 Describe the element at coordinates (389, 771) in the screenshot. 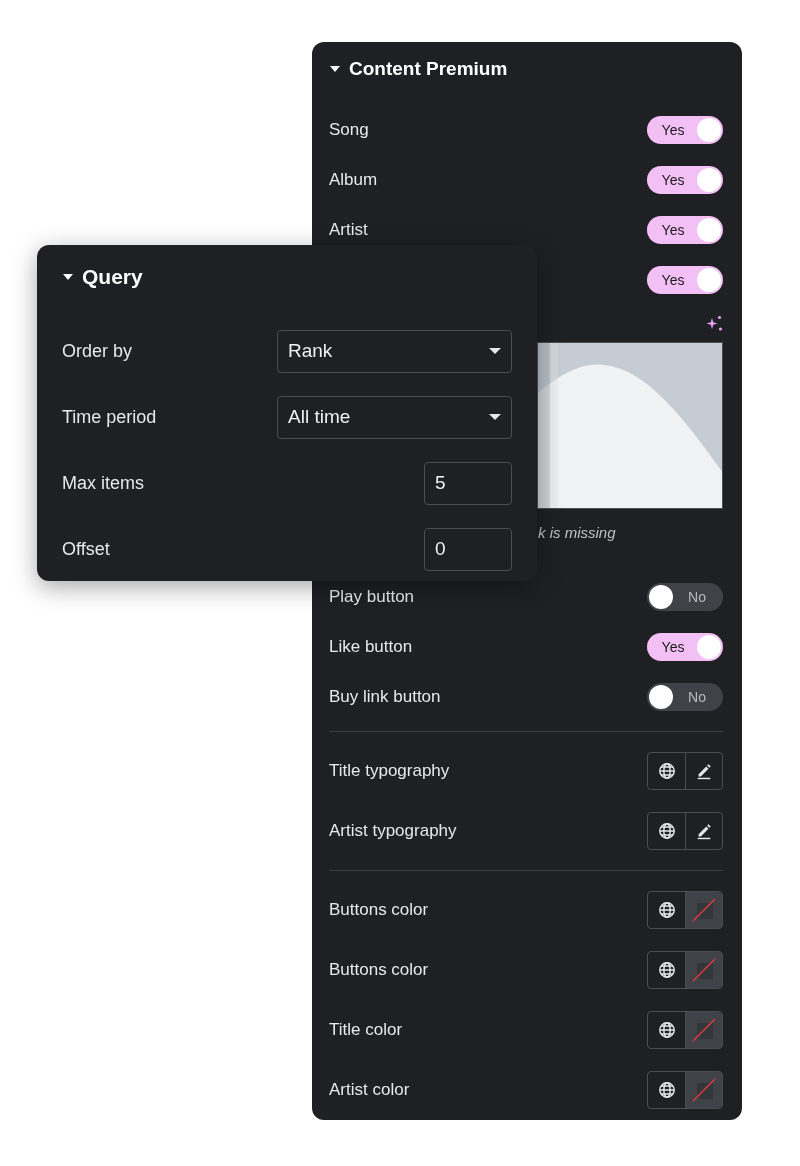

I see `setting-label: Title typography` at that location.